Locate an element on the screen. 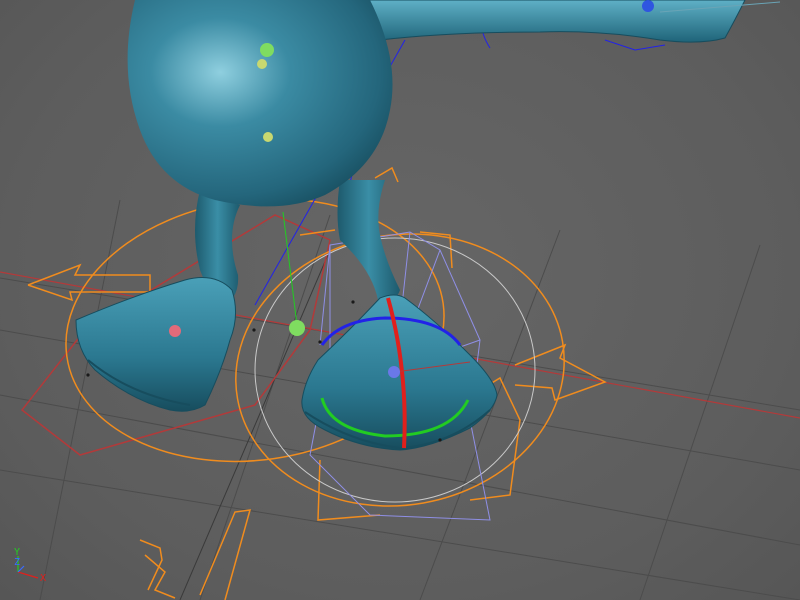 The width and height of the screenshot is (800, 600). character-body is located at coordinates (260, 103).